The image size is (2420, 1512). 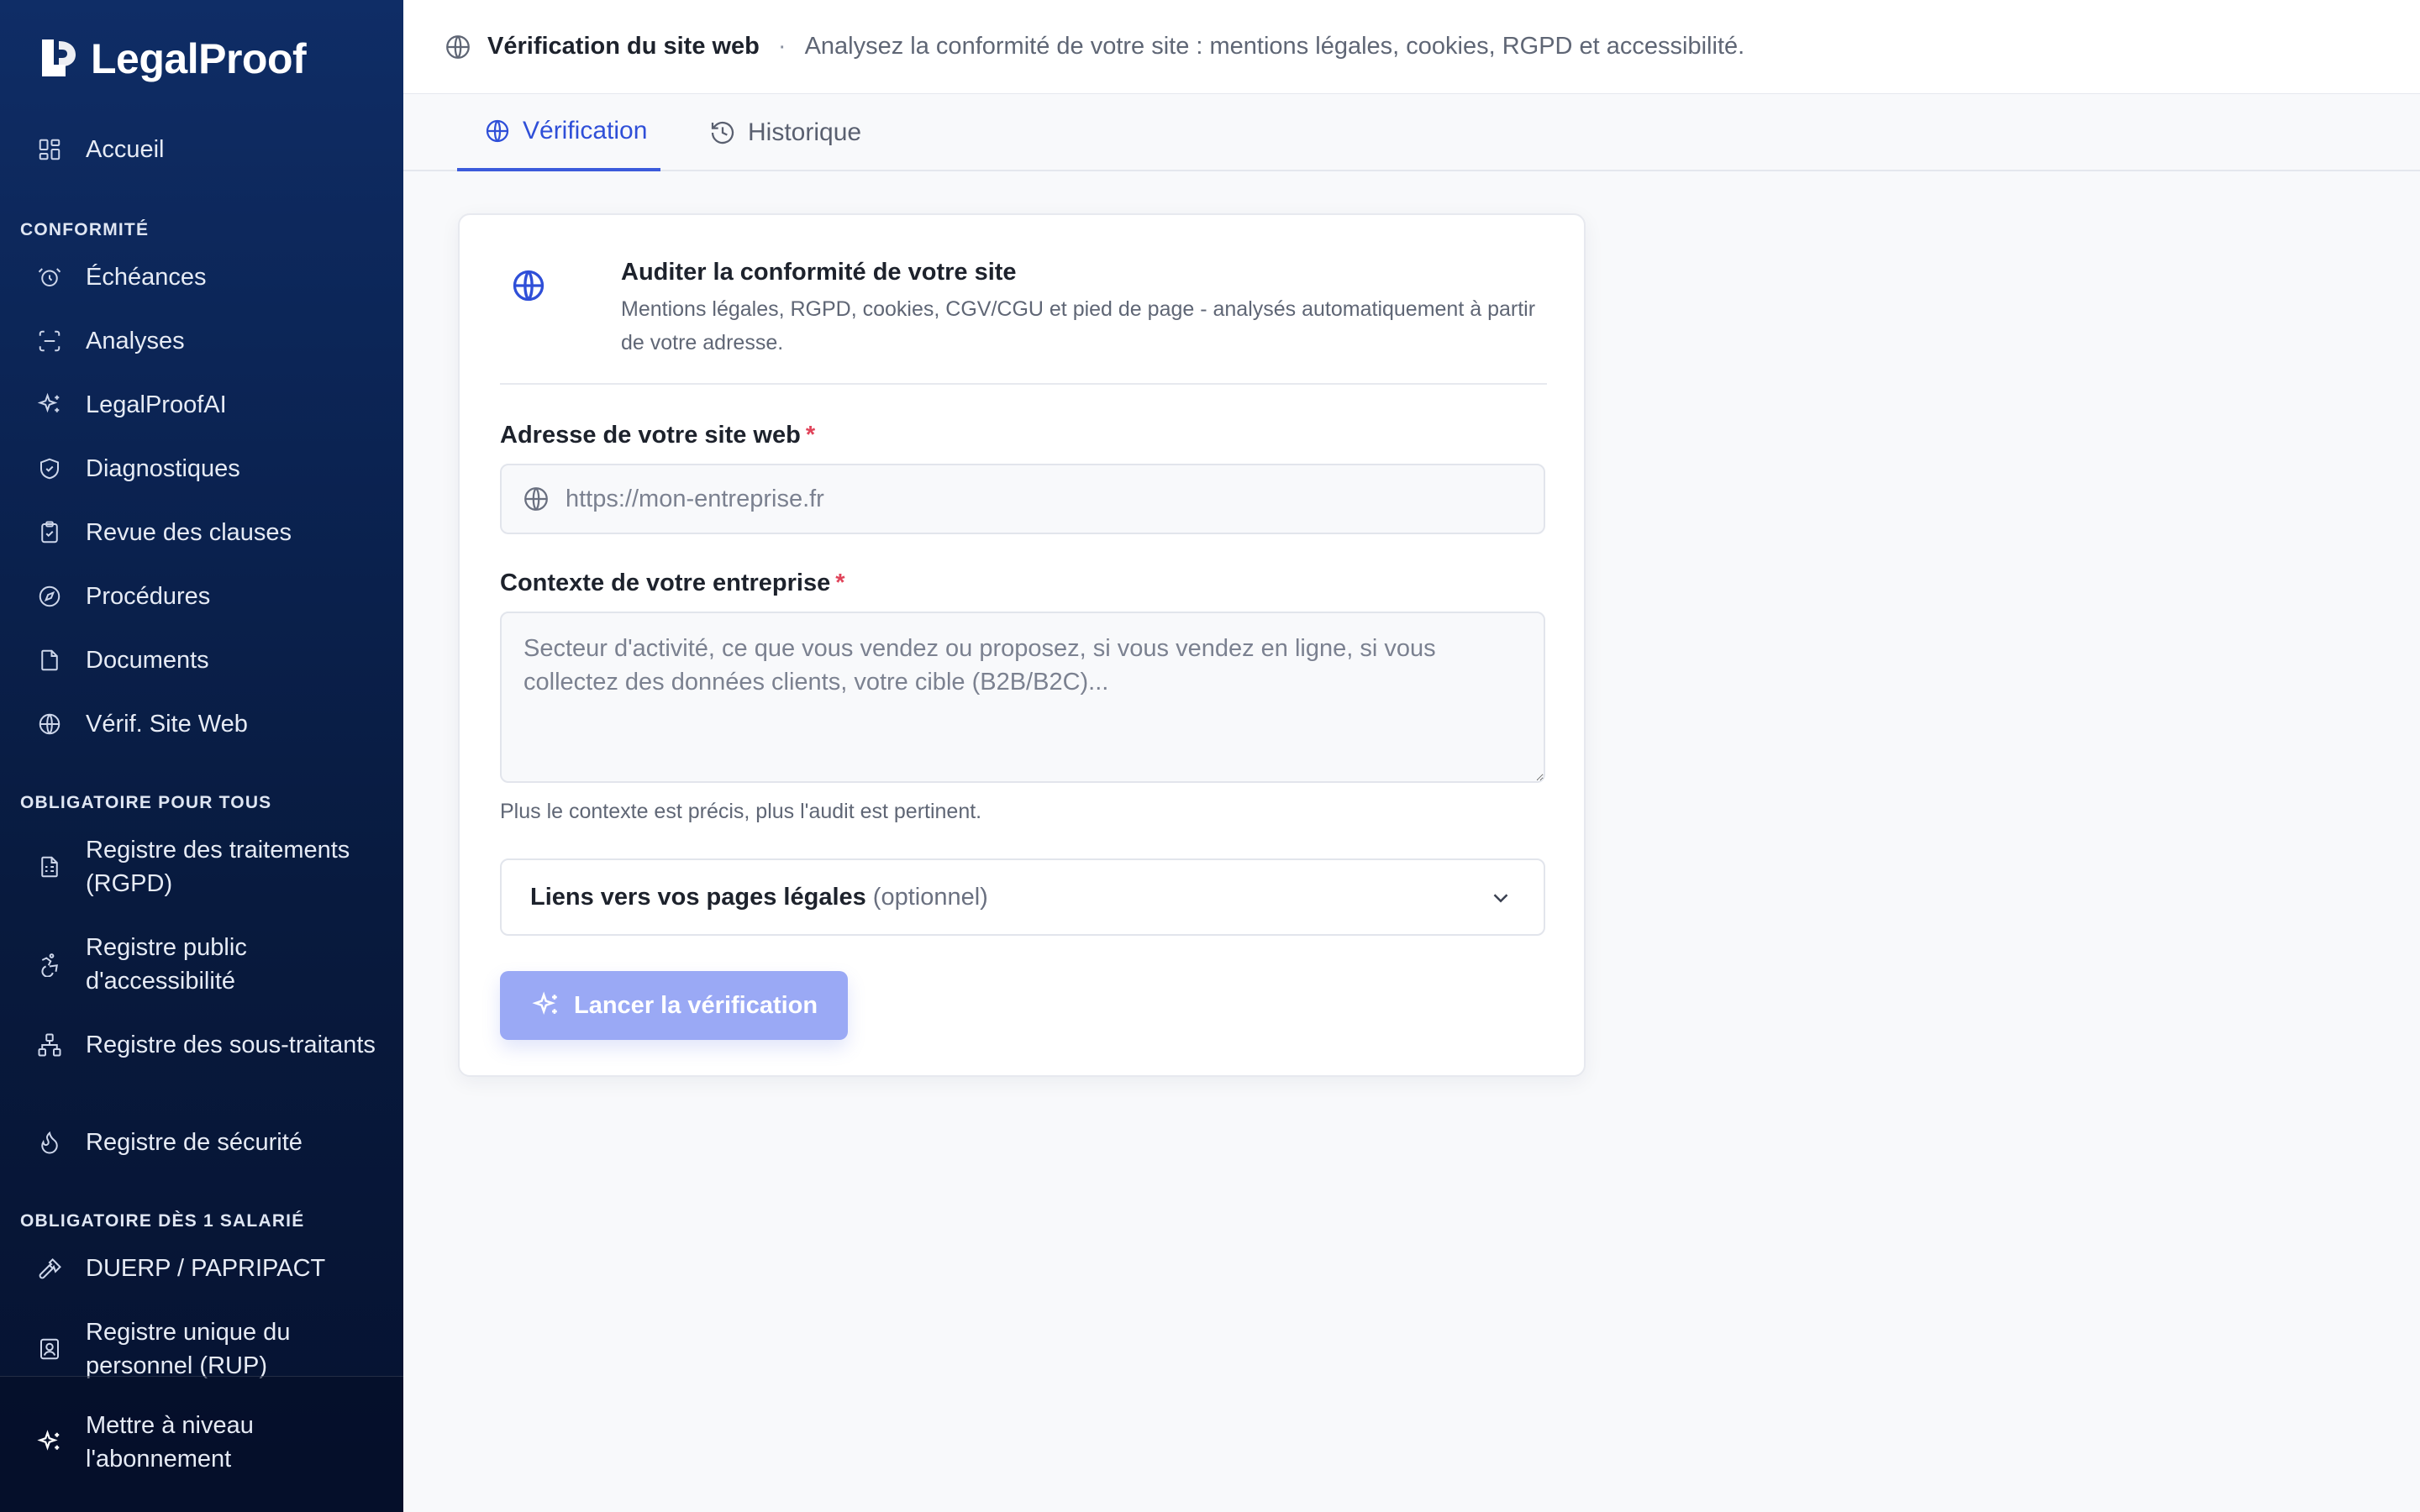 What do you see at coordinates (188, 1349) in the screenshot?
I see `sidebar-item-label: Registre unique du personnel (RUP)` at bounding box center [188, 1349].